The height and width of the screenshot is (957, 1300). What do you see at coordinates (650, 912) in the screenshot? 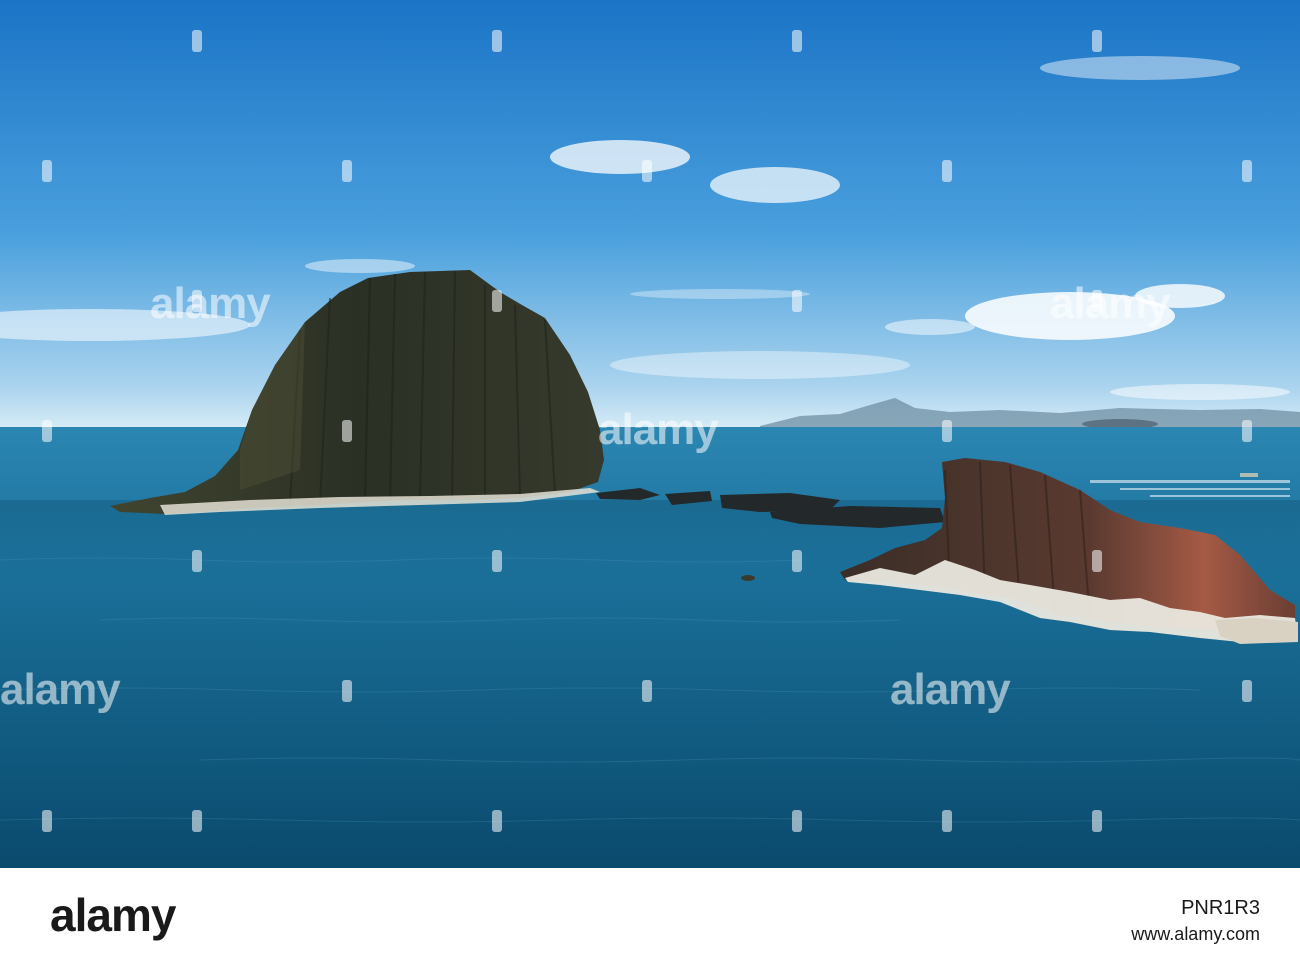
I see `footer-bar` at bounding box center [650, 912].